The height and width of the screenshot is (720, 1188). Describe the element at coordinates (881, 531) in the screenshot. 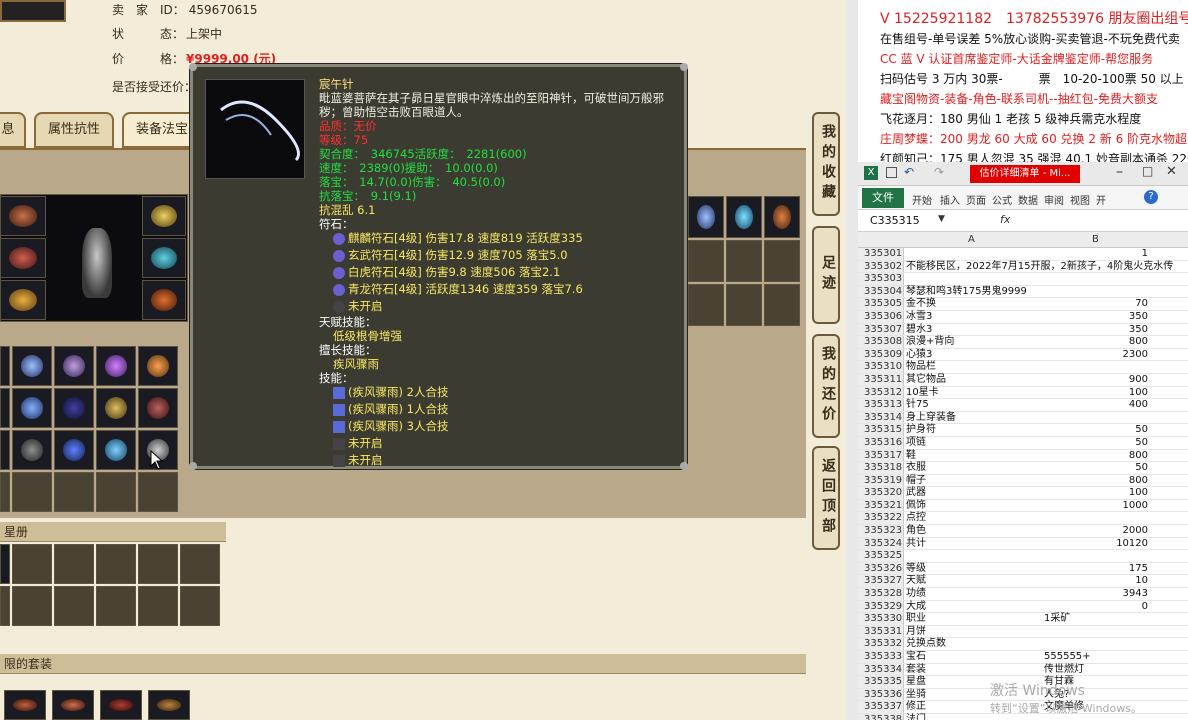

I see `row-number: 335323` at that location.